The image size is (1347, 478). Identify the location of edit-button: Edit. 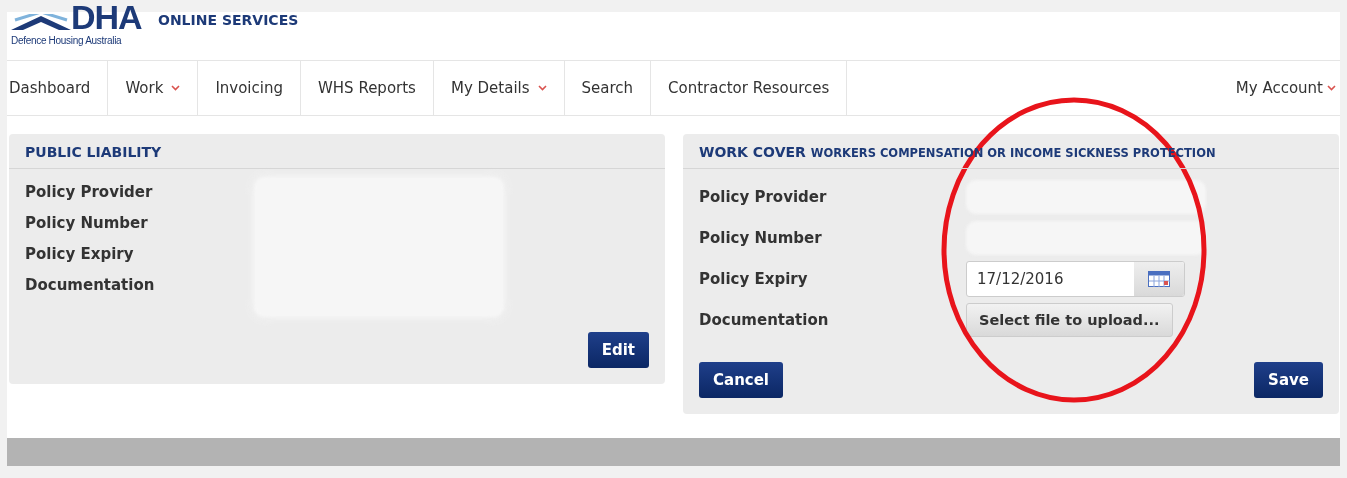
(618, 350).